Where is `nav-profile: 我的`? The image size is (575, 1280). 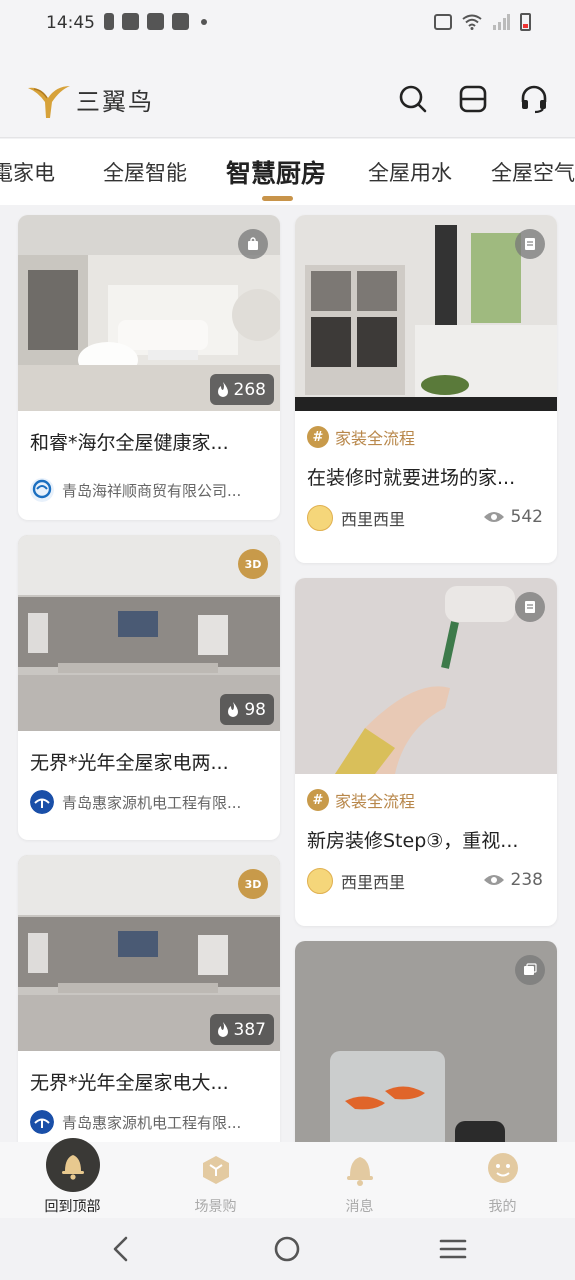 nav-profile: 我的 is located at coordinates (502, 1180).